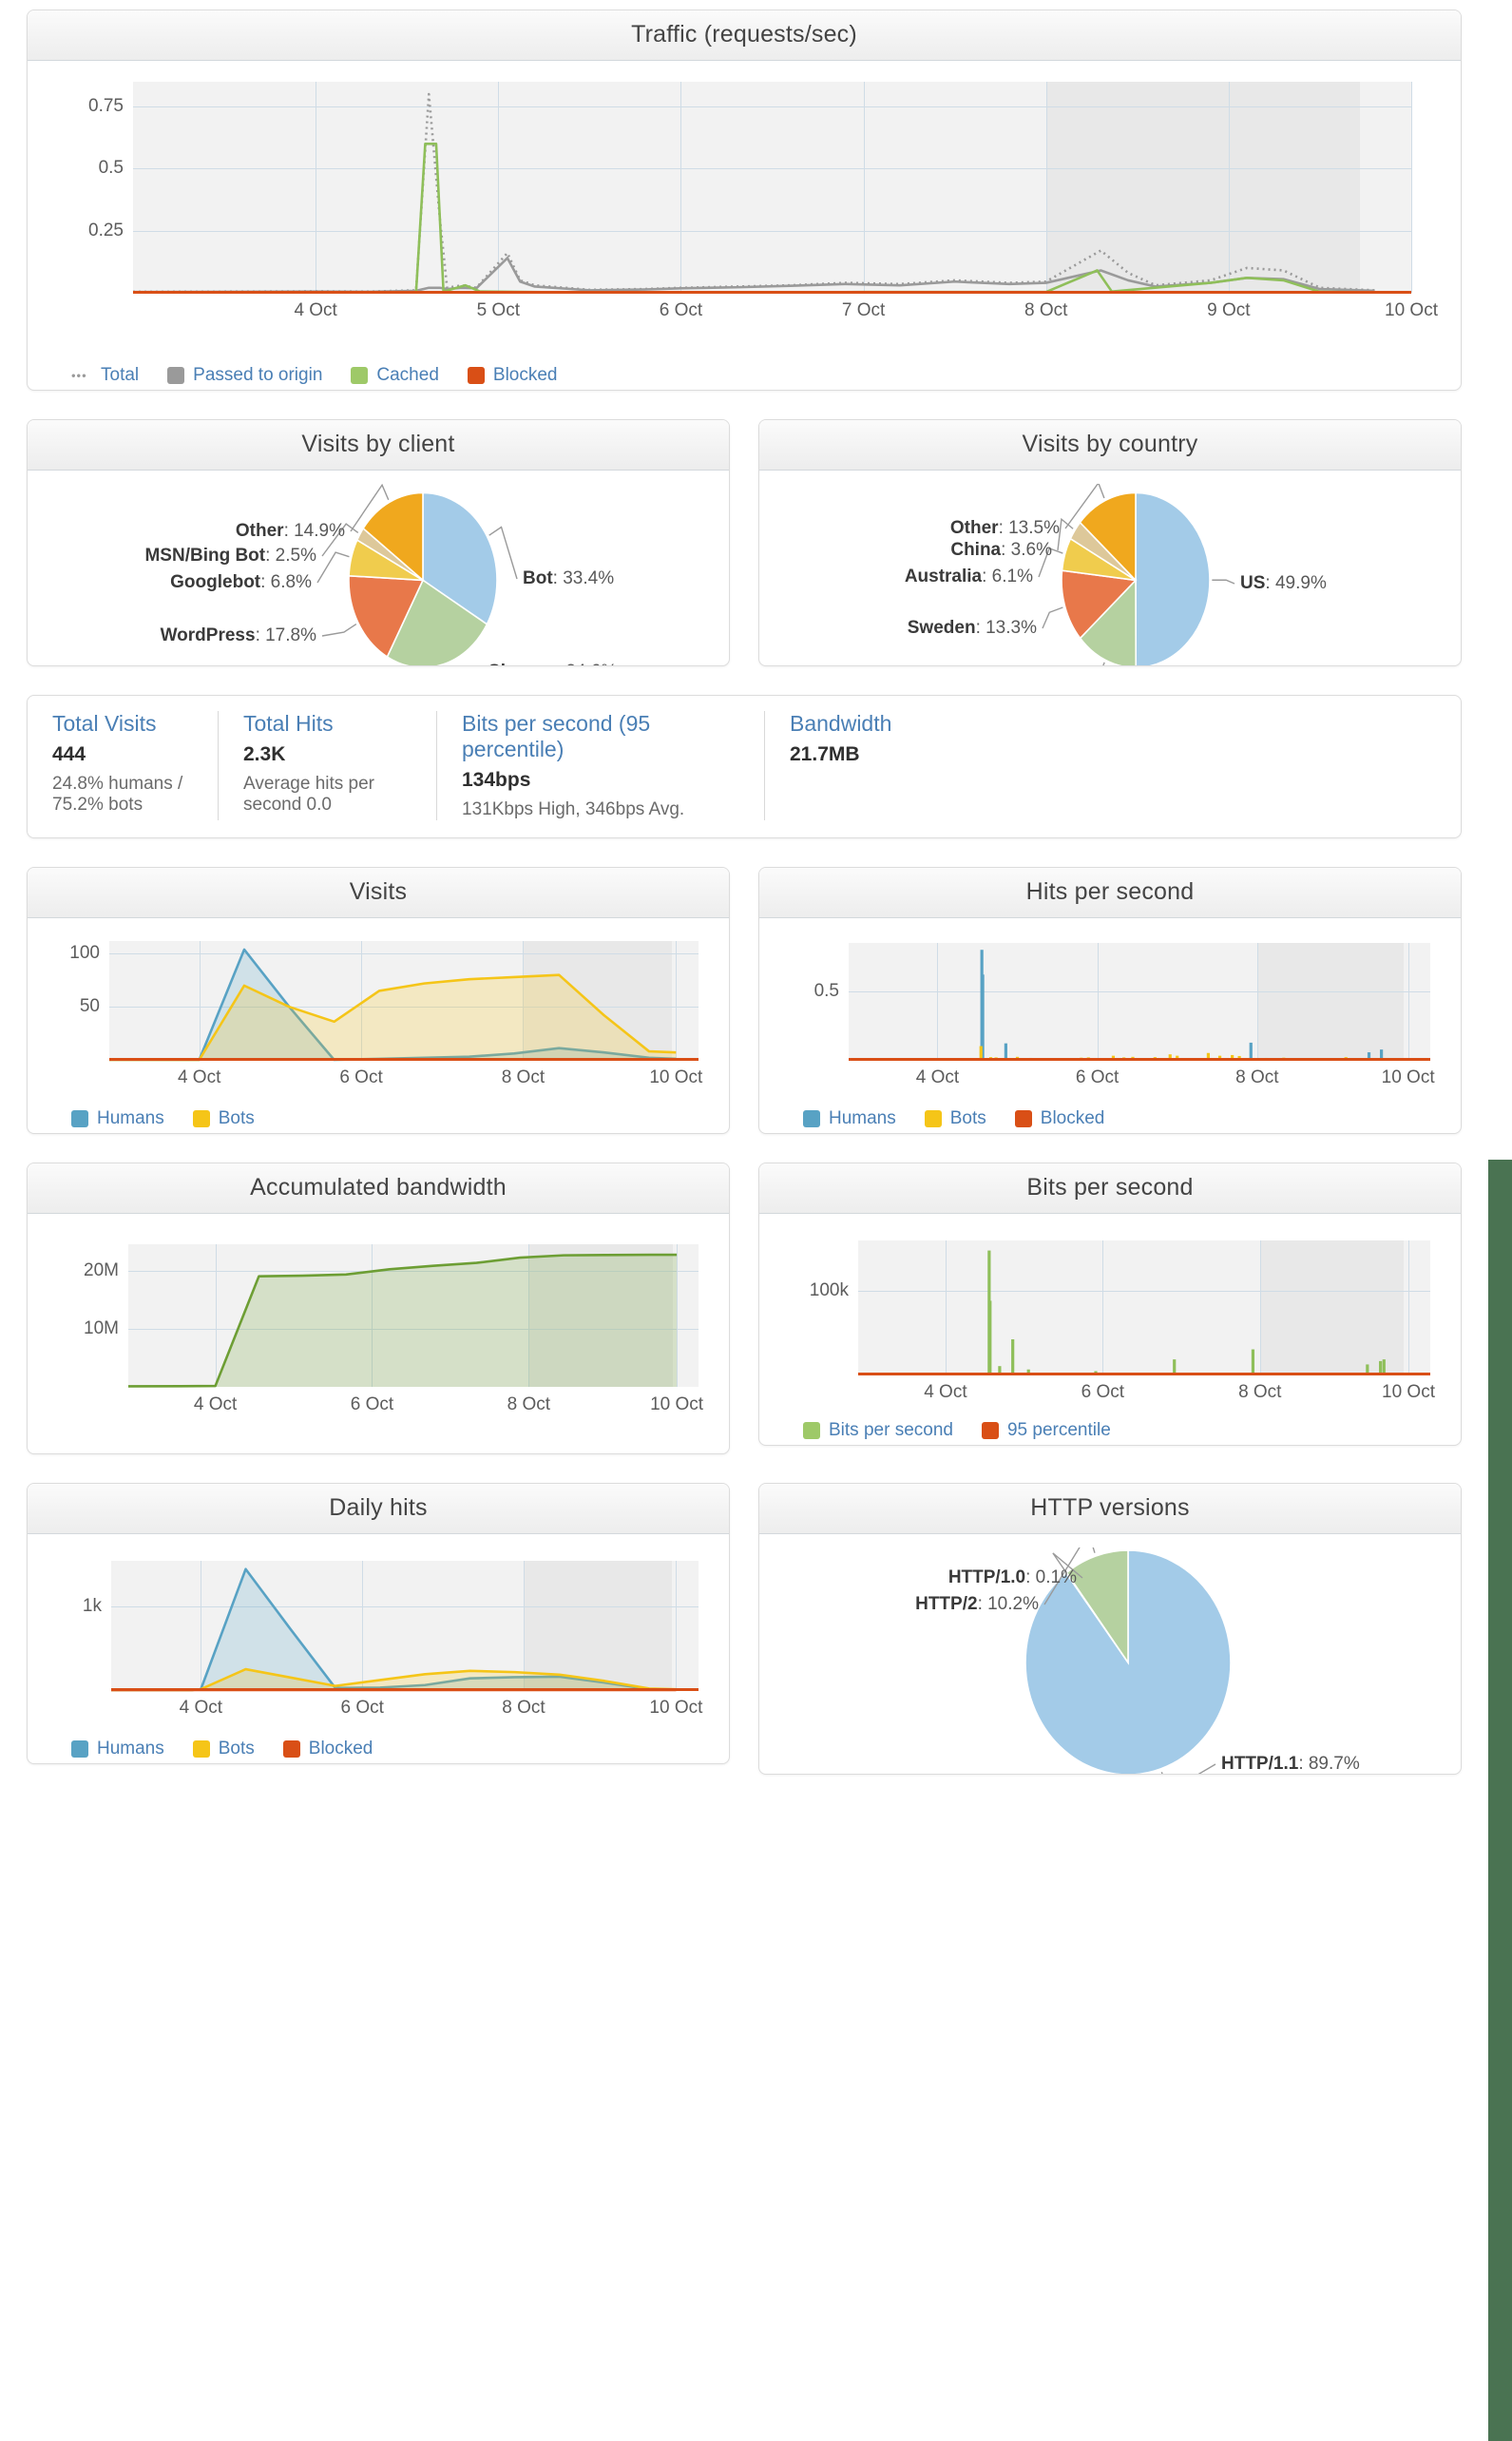  I want to click on hits-per-second-legend: Humans Bots Blocked, so click(1110, 1116).